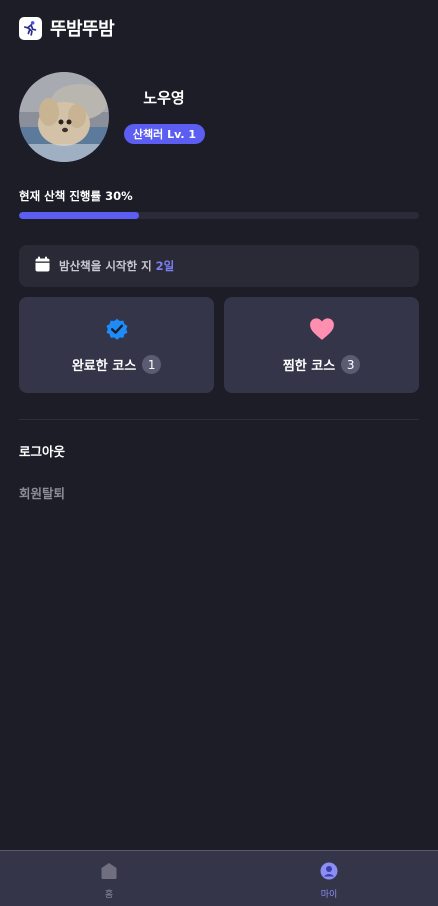 Image resolution: width=438 pixels, height=906 pixels. Describe the element at coordinates (219, 215) in the screenshot. I see `progress-bar` at that location.